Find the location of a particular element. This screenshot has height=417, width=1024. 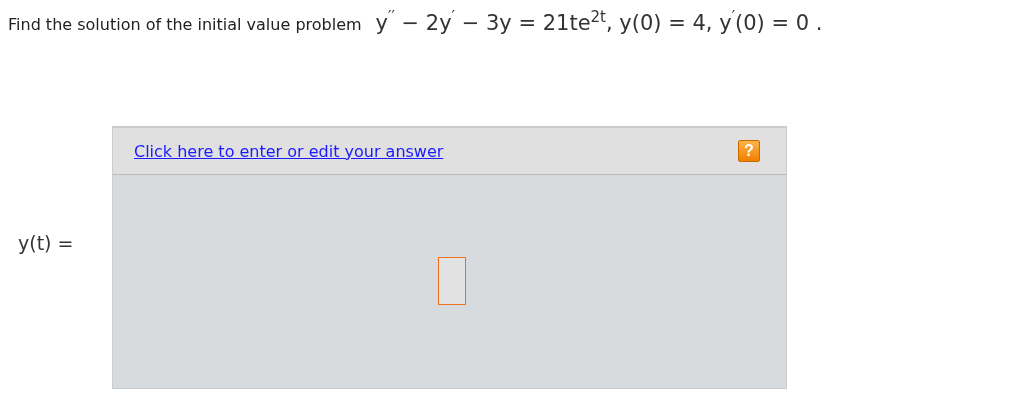

answer-label: y(t) = is located at coordinates (46, 243).